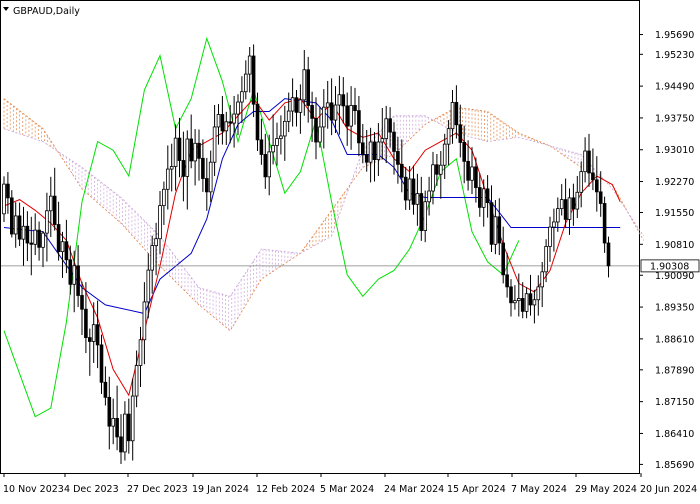  Describe the element at coordinates (674, 434) in the screenshot. I see `price-tick-label: 1.86410` at that location.